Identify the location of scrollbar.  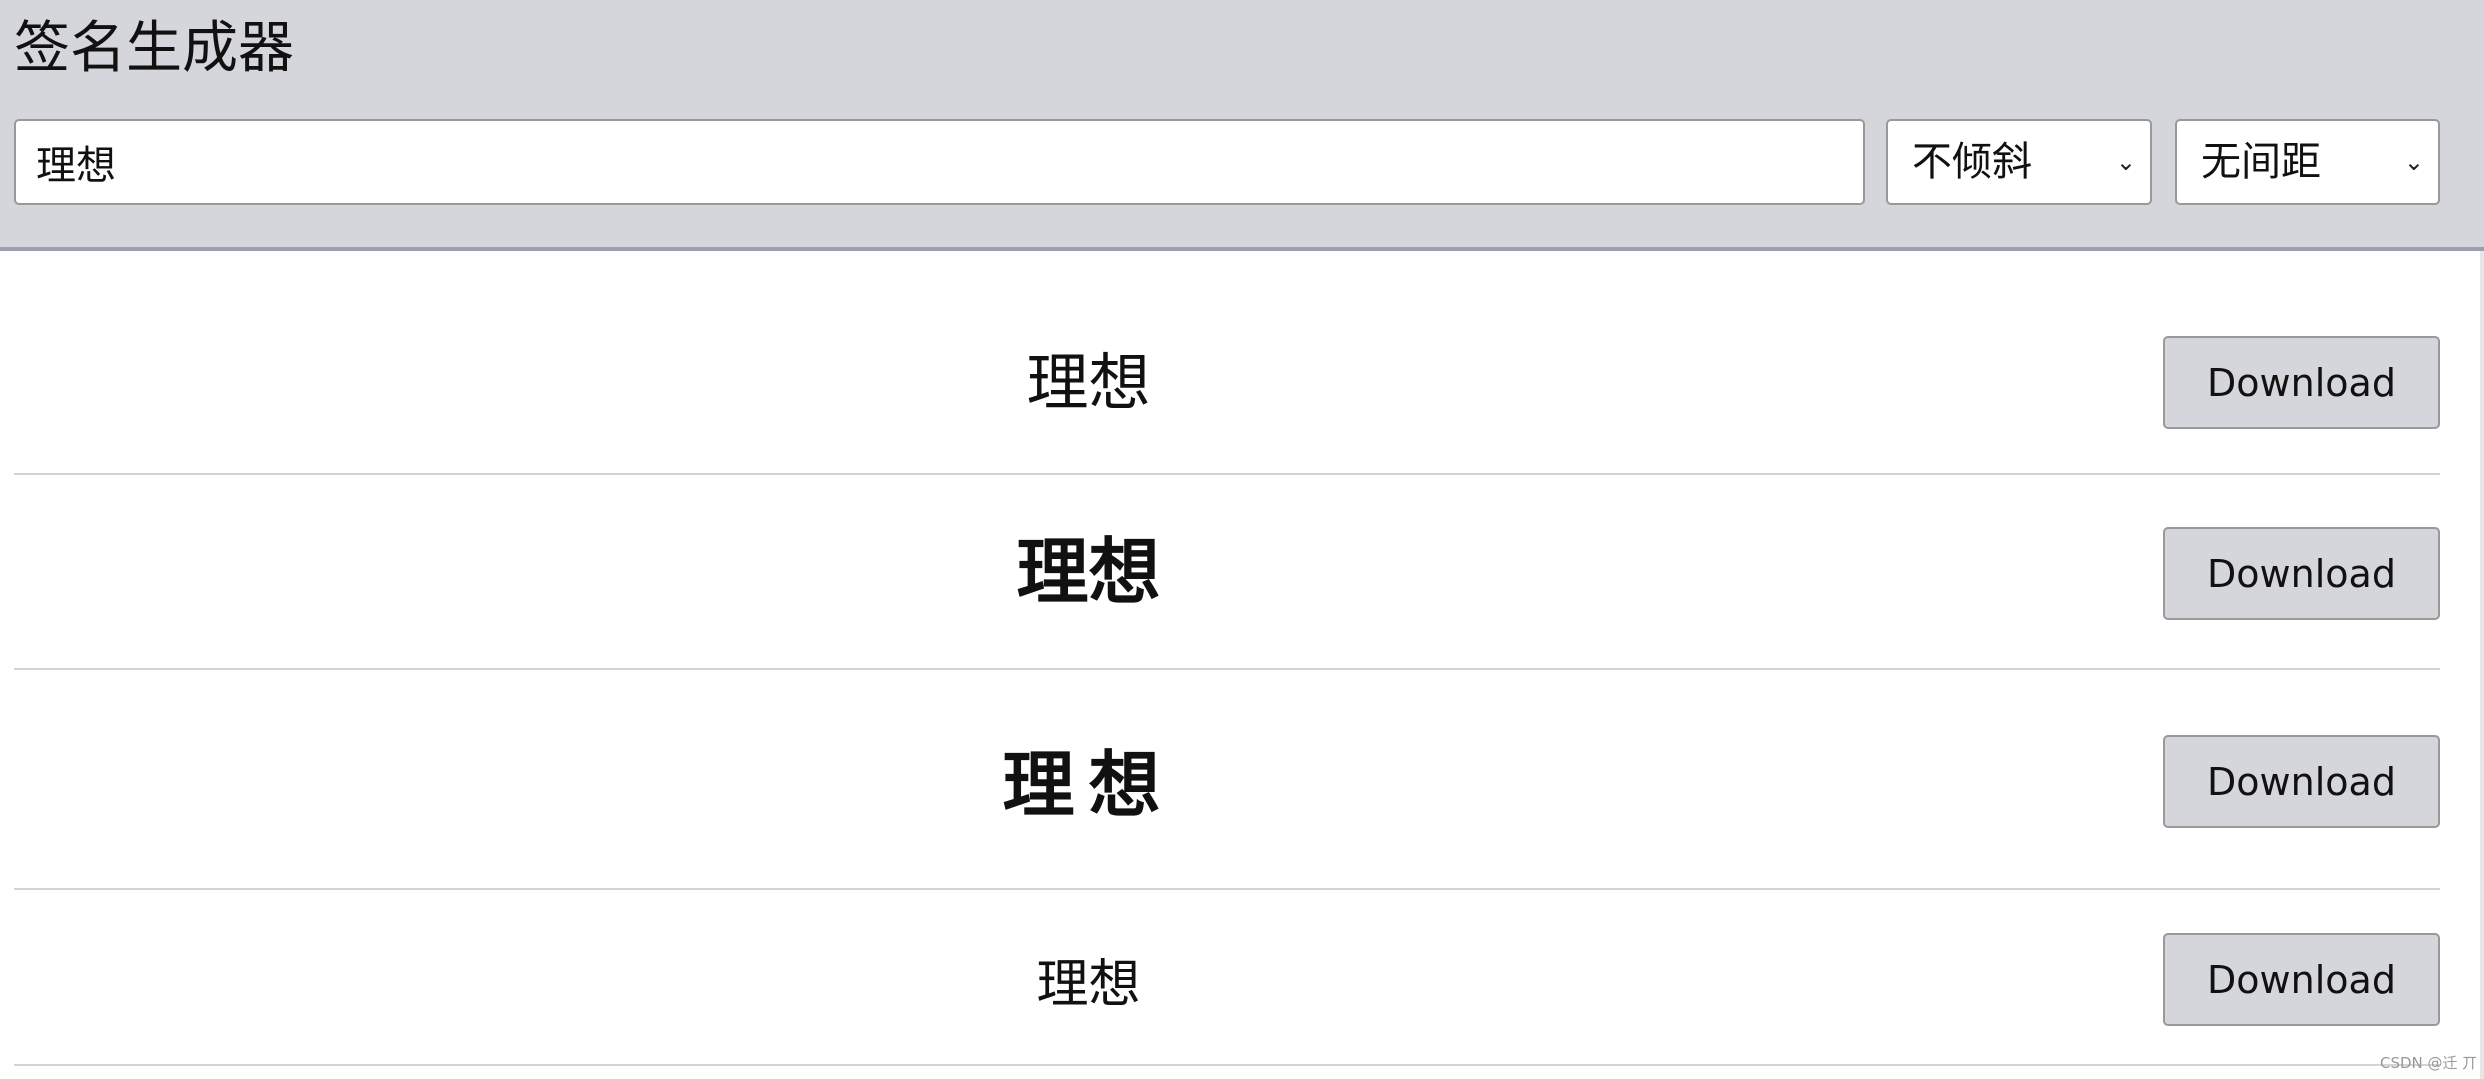
(2482, 665).